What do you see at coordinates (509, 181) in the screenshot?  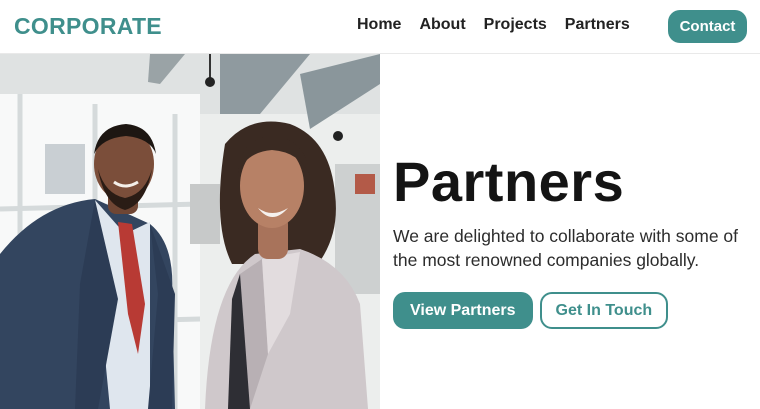 I see `hero-title: Partners` at bounding box center [509, 181].